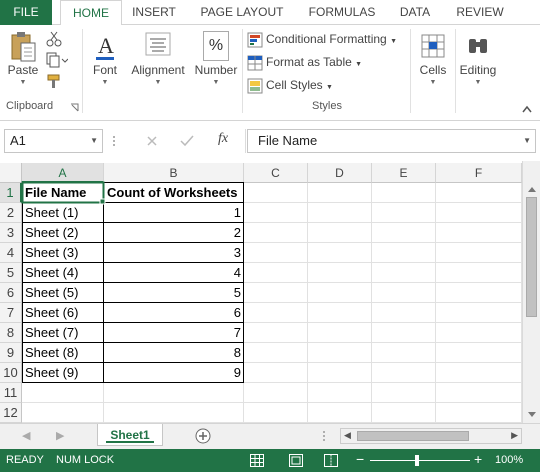 This screenshot has height=472, width=540. What do you see at coordinates (154, 12) in the screenshot?
I see `tab-insert: INSERT` at bounding box center [154, 12].